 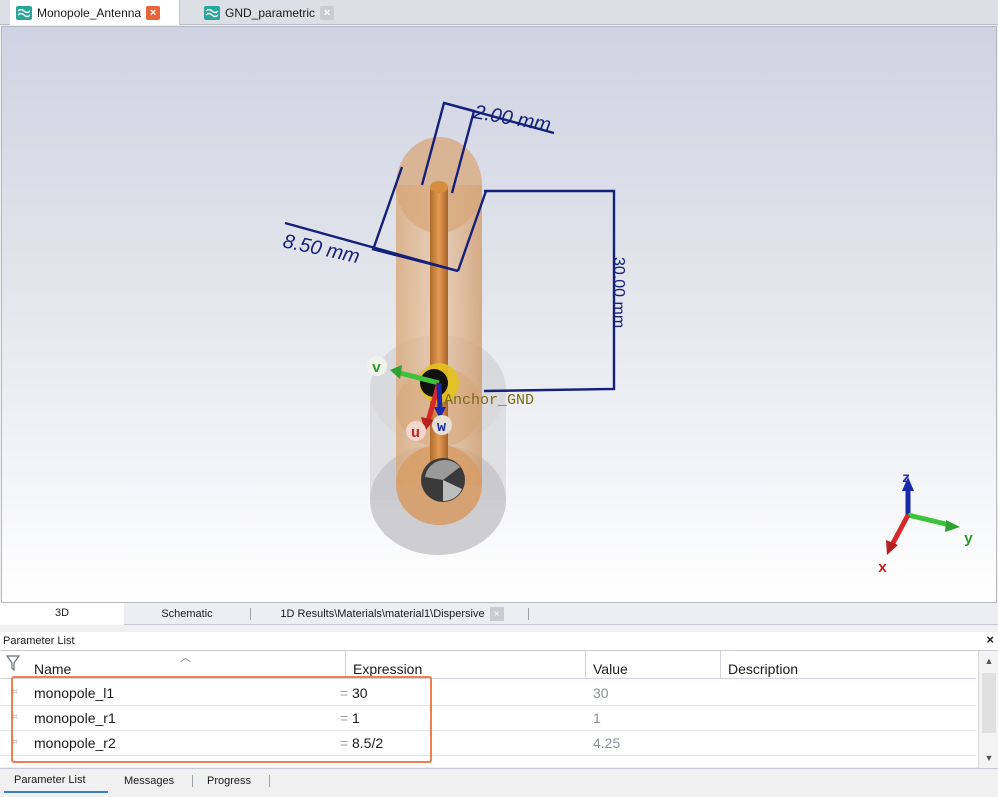 What do you see at coordinates (499, 12) in the screenshot?
I see `document-tab-bar: Monopole_Antenna × GND_parametric ×` at bounding box center [499, 12].